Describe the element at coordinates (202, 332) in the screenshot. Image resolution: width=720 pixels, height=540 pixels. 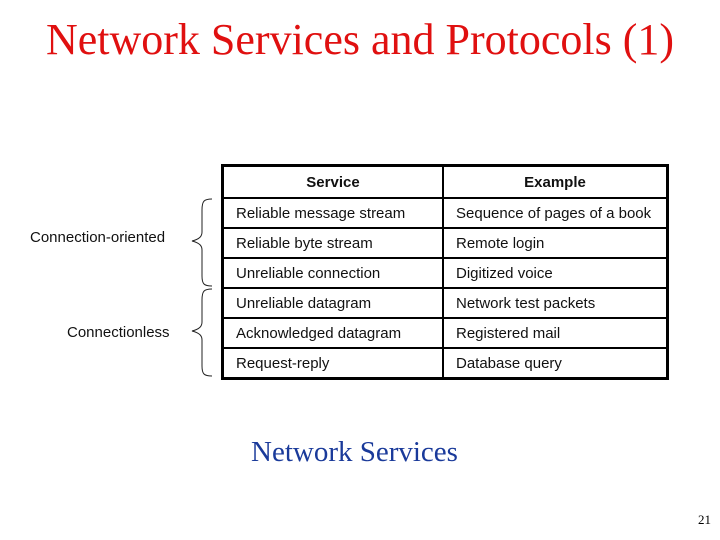
I see `brace-icon-connectionless` at that location.